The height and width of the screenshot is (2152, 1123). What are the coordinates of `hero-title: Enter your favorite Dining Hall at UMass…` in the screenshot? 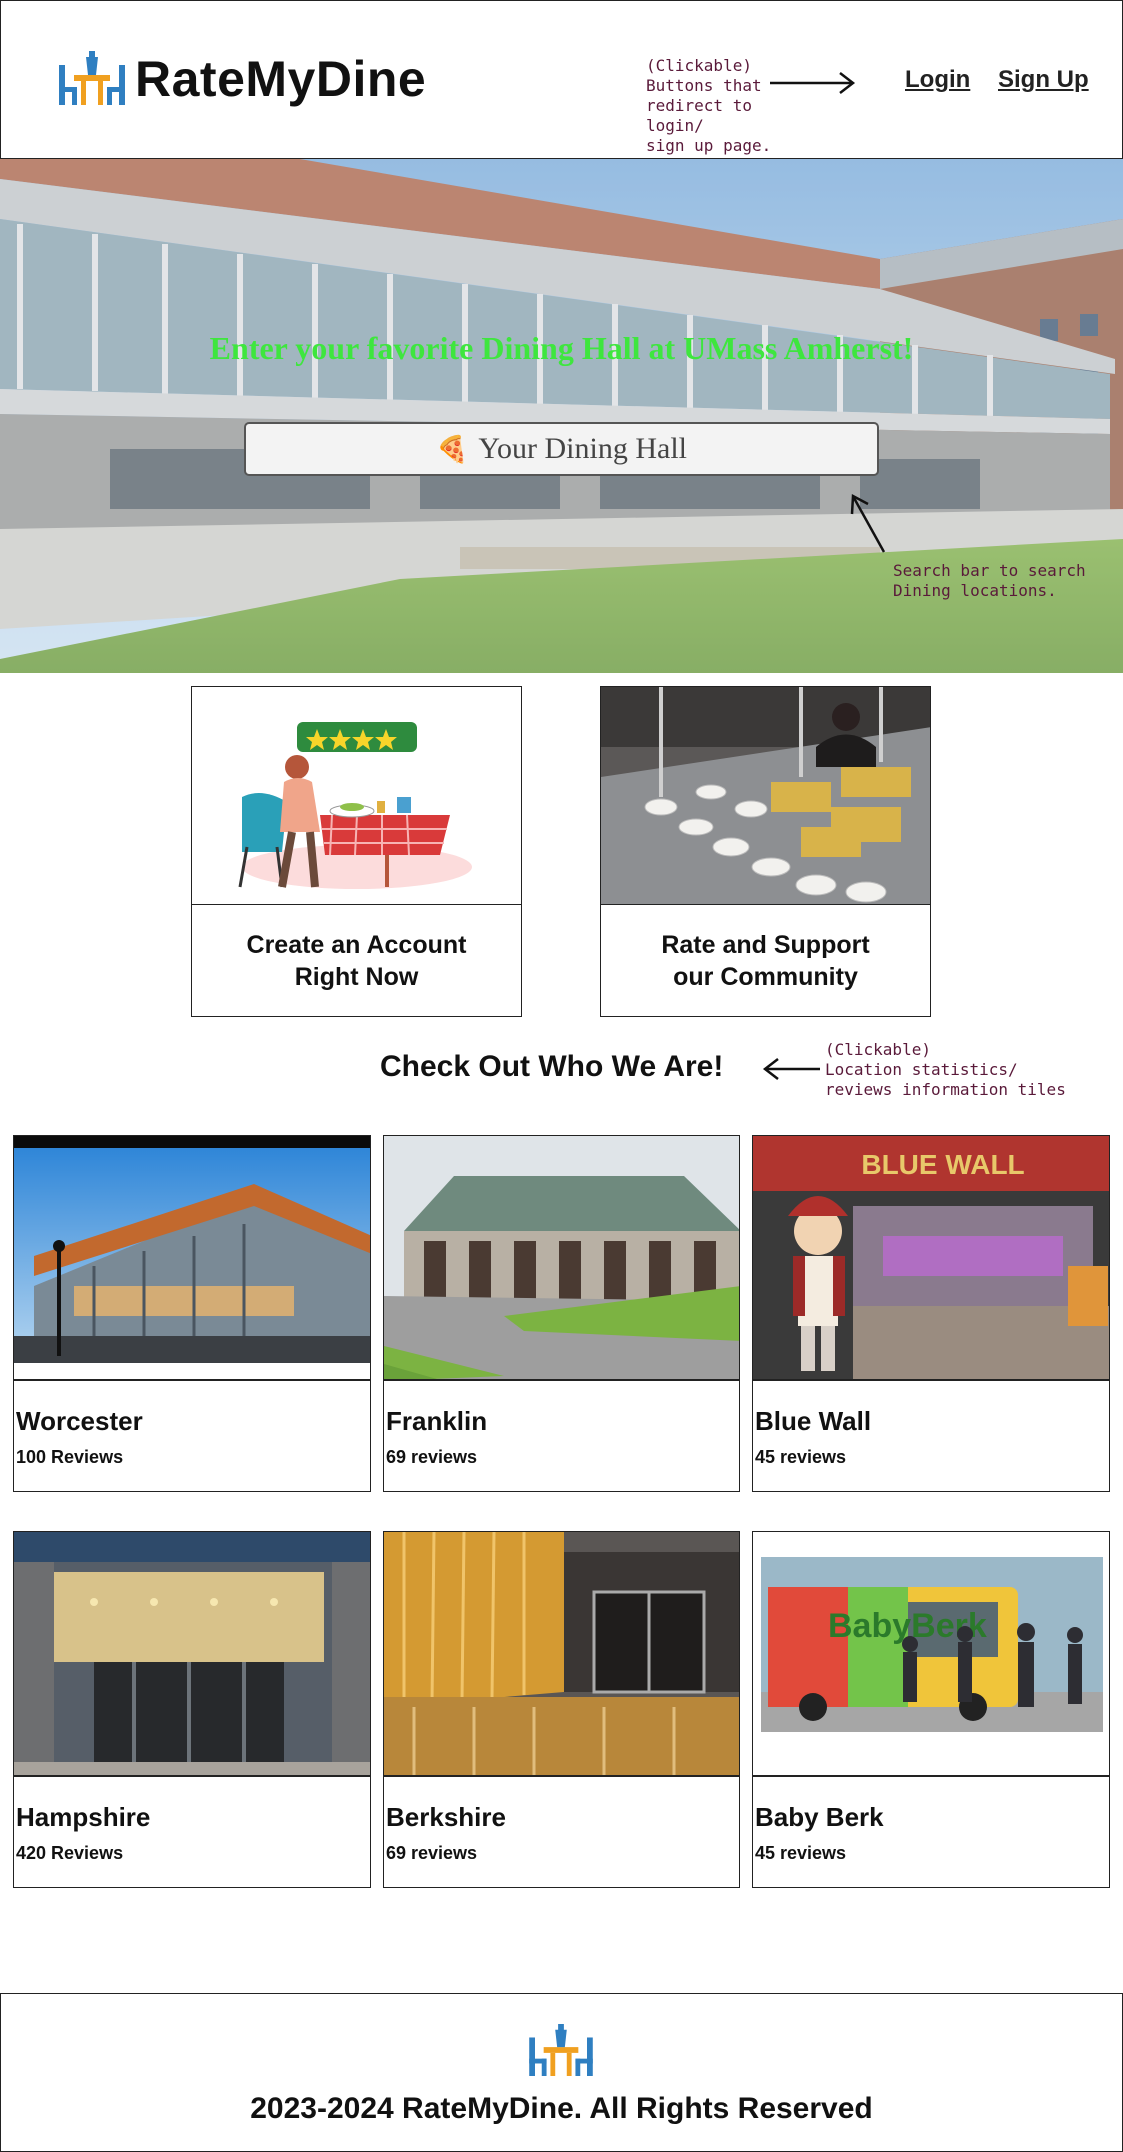 It's located at (561, 348).